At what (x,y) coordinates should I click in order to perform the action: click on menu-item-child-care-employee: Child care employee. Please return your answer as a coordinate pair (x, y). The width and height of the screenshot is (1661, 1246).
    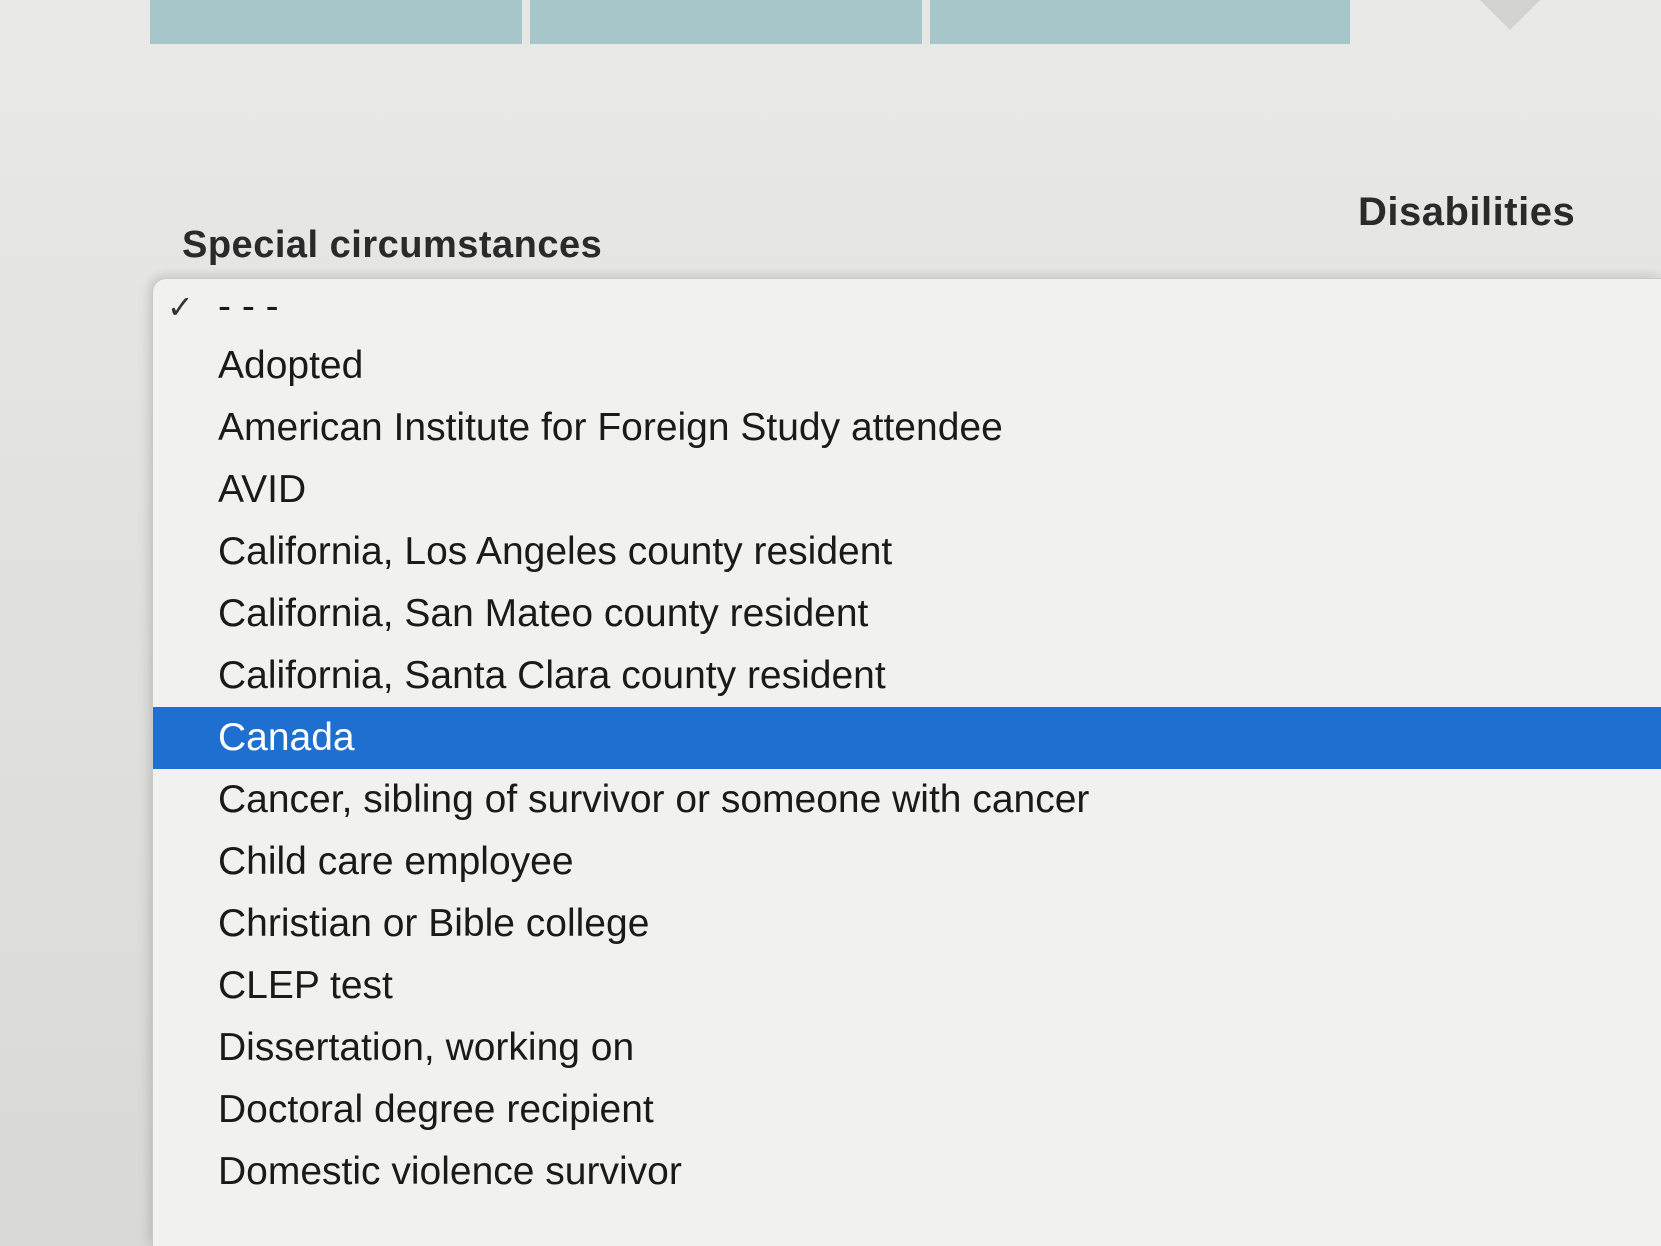
    Looking at the image, I should click on (907, 862).